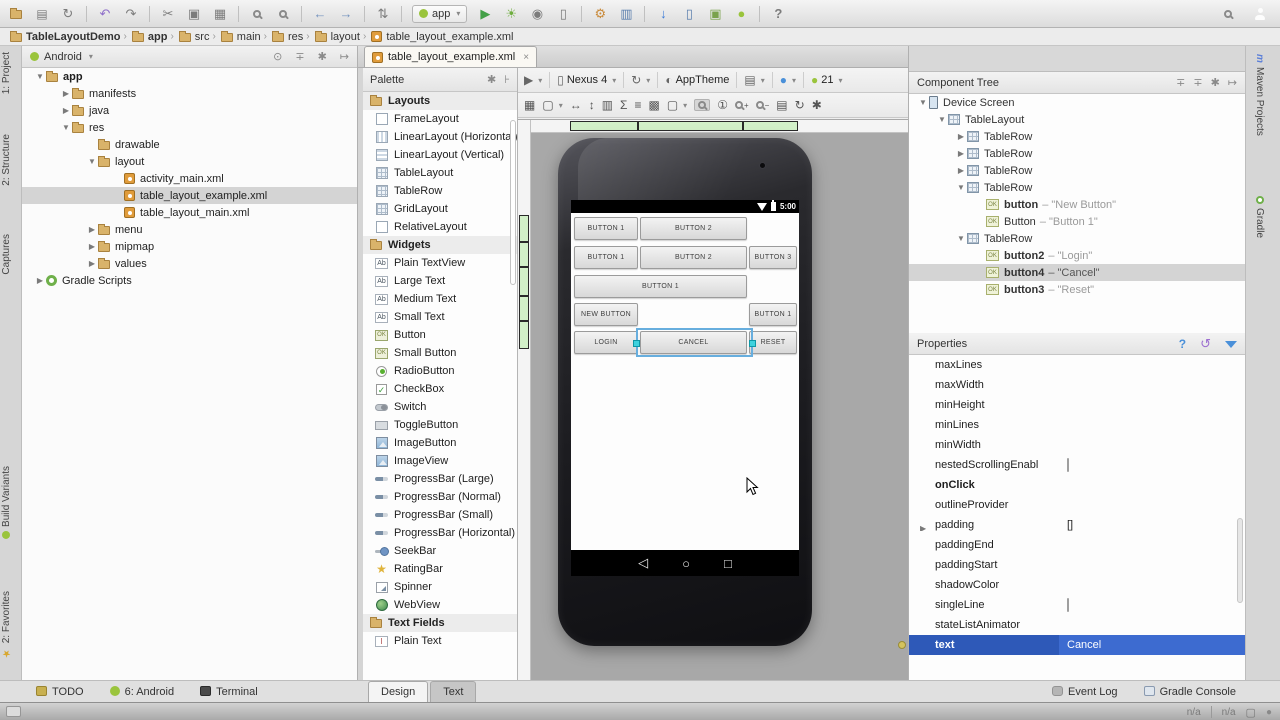 This screenshot has width=1280, height=720. Describe the element at coordinates (693, 257) in the screenshot. I see `mock-button: BUTTON 2` at that location.